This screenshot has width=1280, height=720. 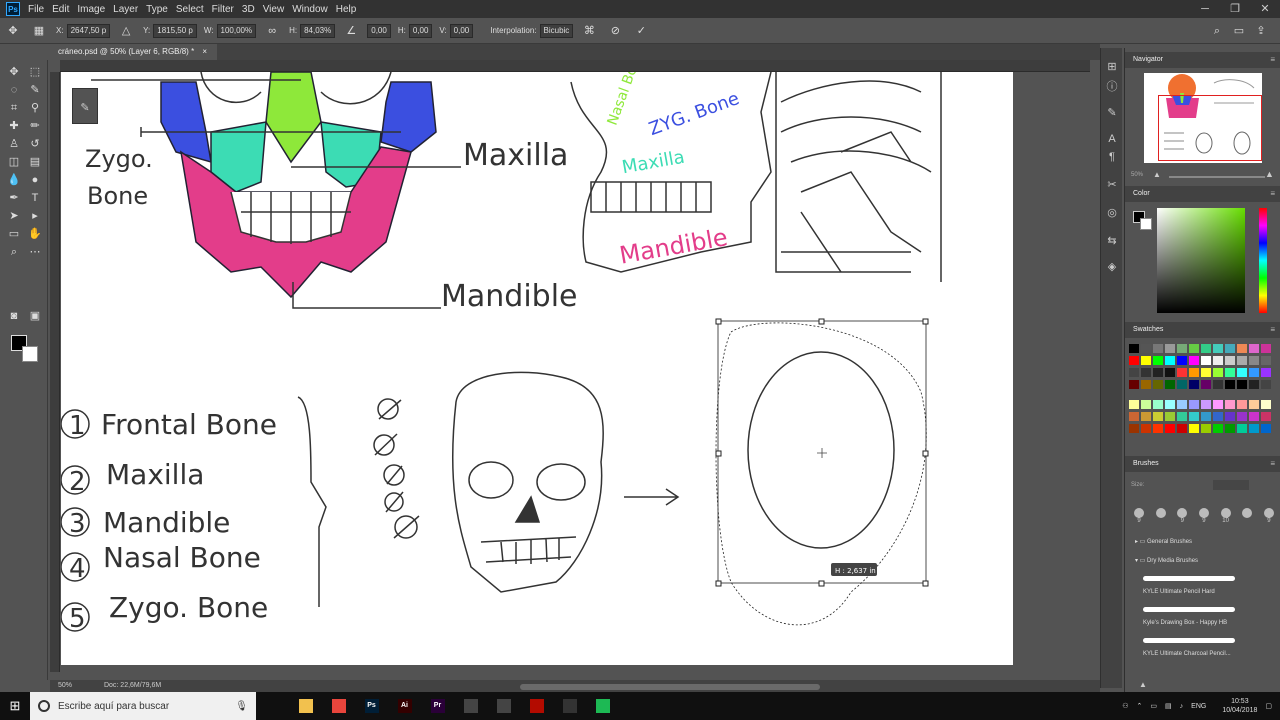 I want to click on link-icon: ∞, so click(x=272, y=31).